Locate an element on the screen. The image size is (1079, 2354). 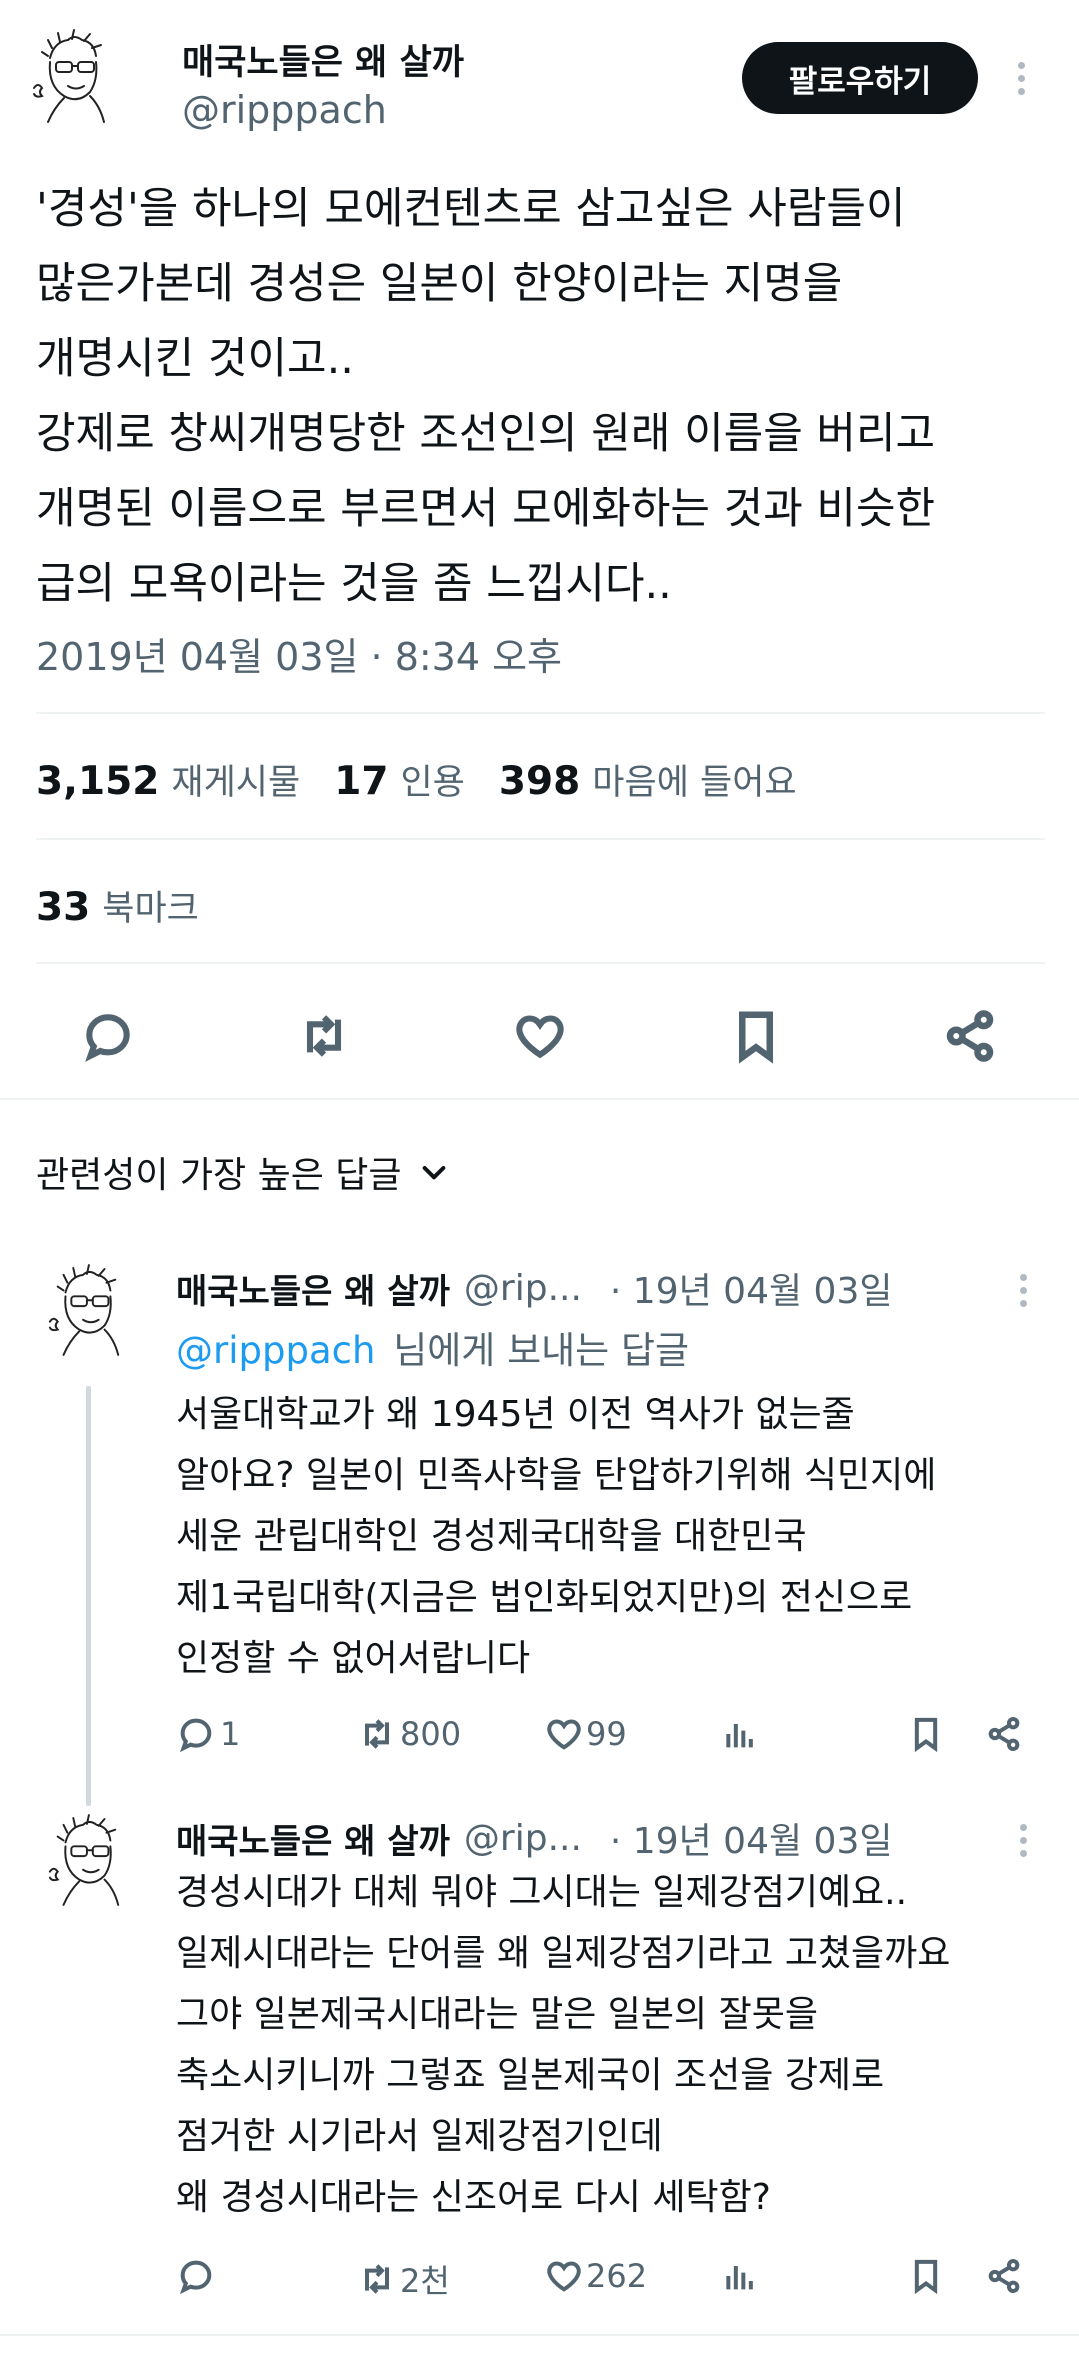
reply-text-line: 인정할 수 없어서랍니다 is located at coordinates (353, 1658).